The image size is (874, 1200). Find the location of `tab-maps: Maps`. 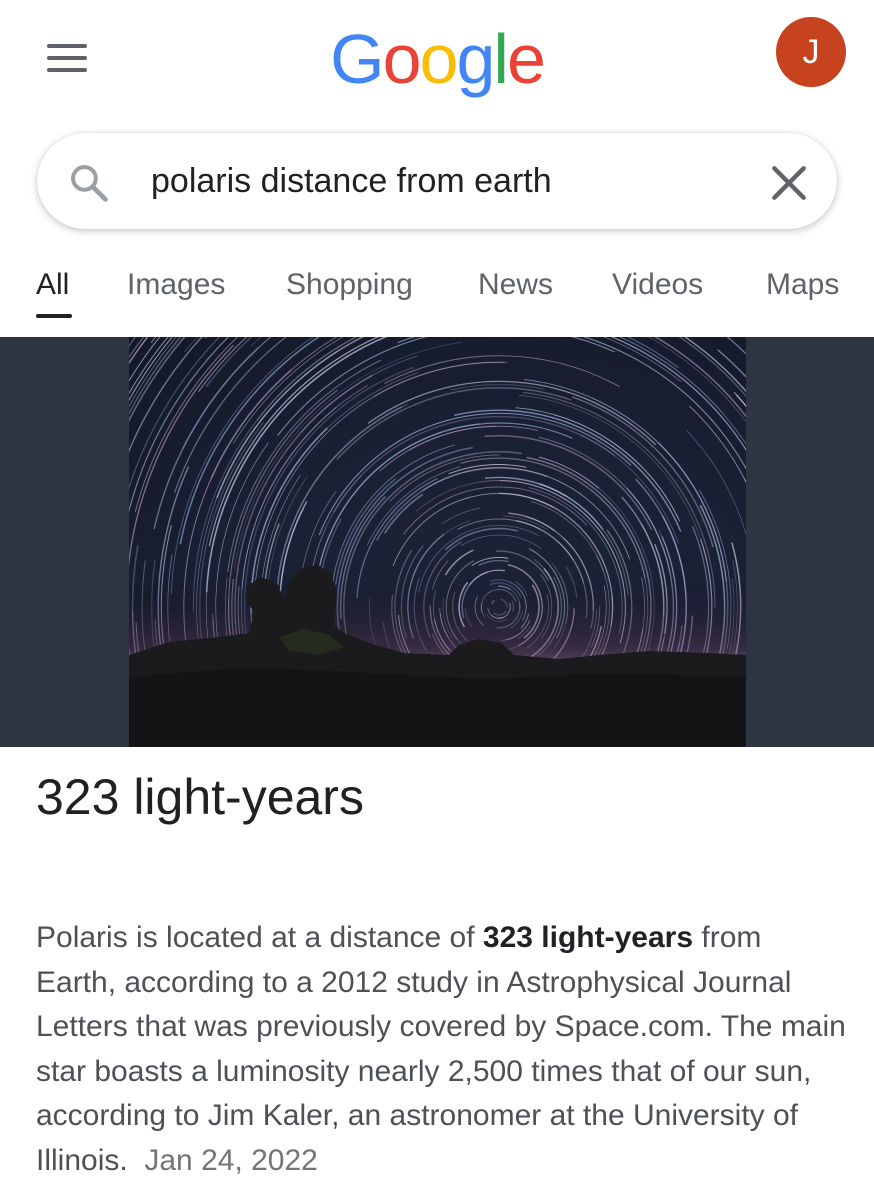

tab-maps: Maps is located at coordinates (802, 285).